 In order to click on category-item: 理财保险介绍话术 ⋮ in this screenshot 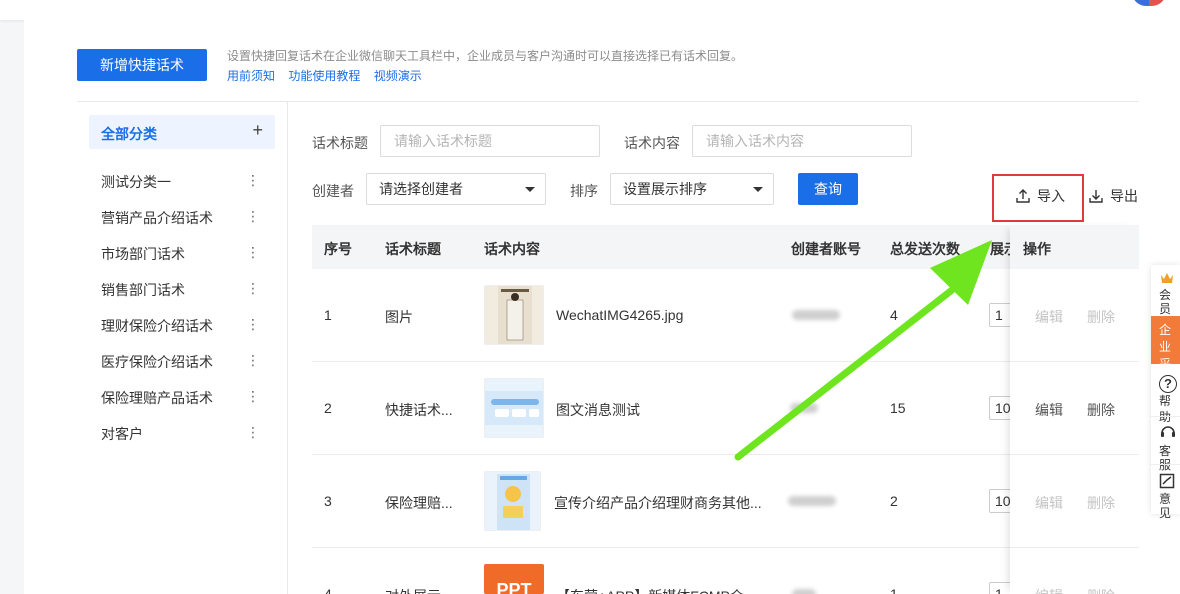, I will do `click(186, 326)`.